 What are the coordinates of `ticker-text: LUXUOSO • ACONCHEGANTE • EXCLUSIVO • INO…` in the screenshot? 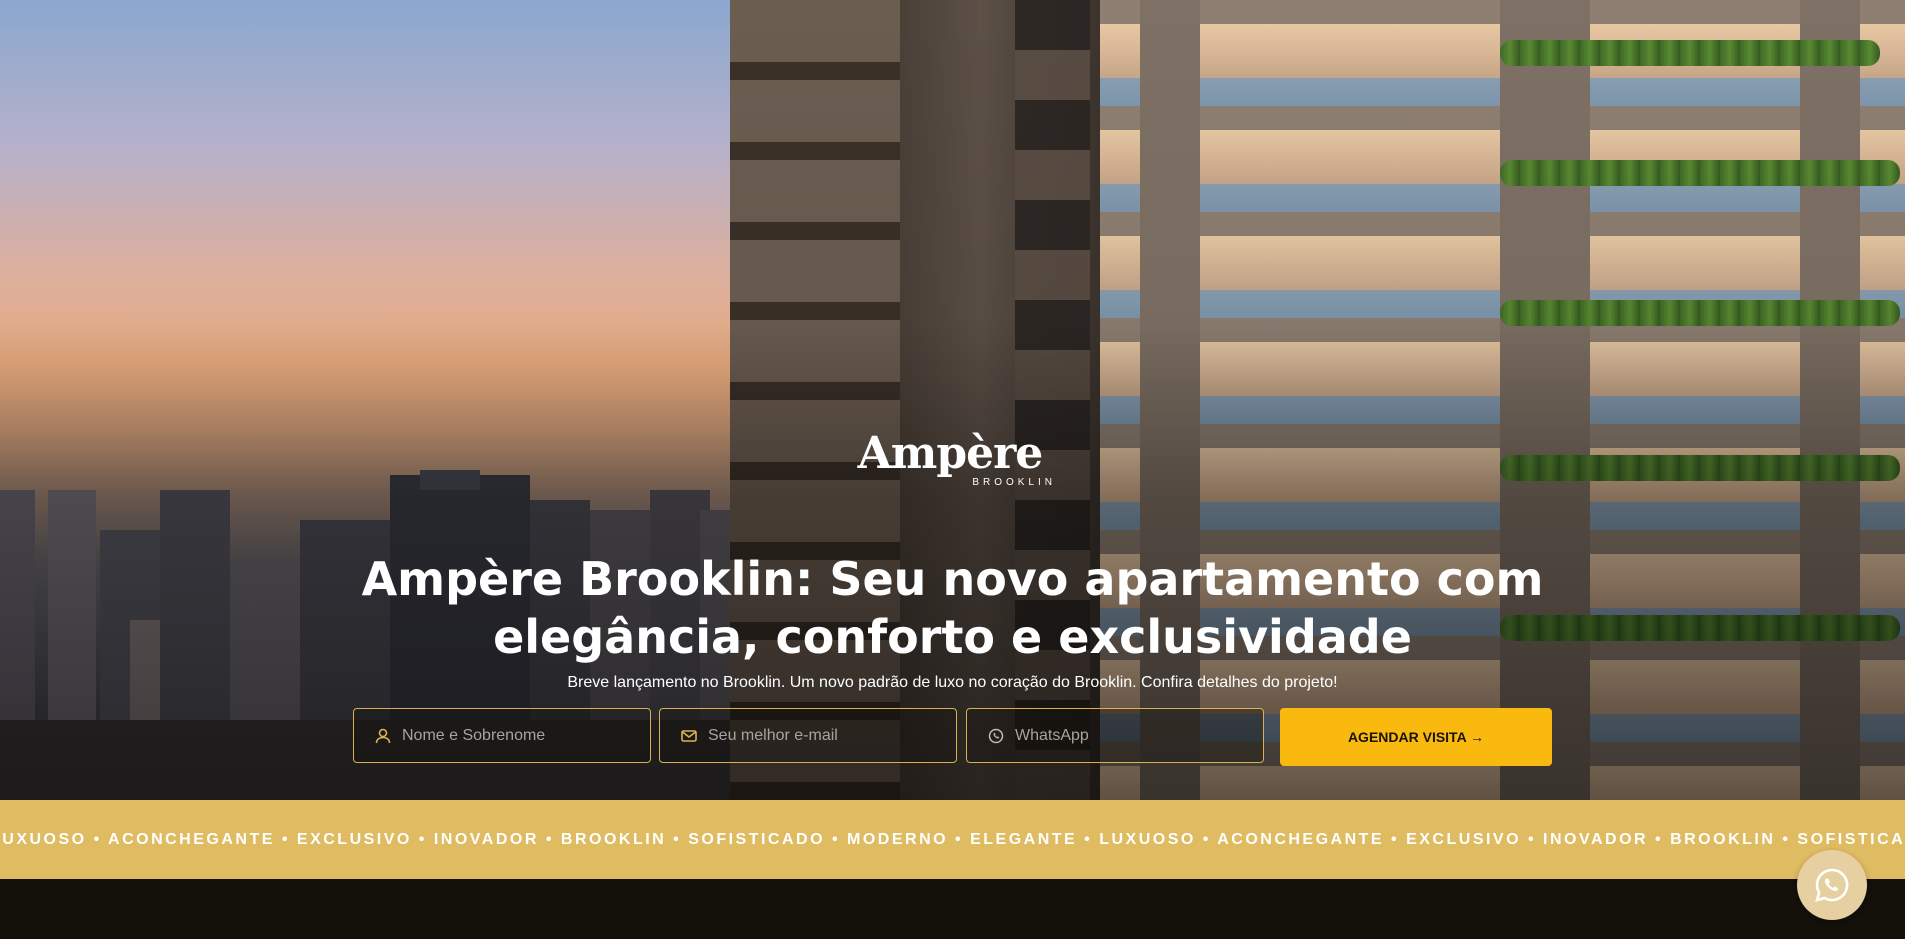 It's located at (952, 839).